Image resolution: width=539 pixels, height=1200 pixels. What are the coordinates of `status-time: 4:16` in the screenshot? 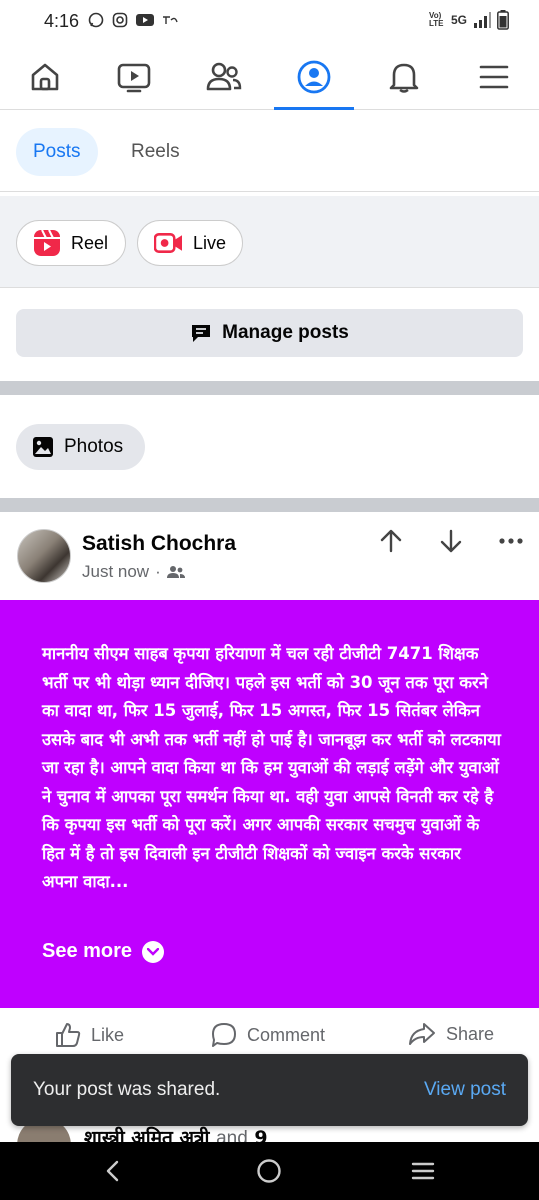 It's located at (62, 21).